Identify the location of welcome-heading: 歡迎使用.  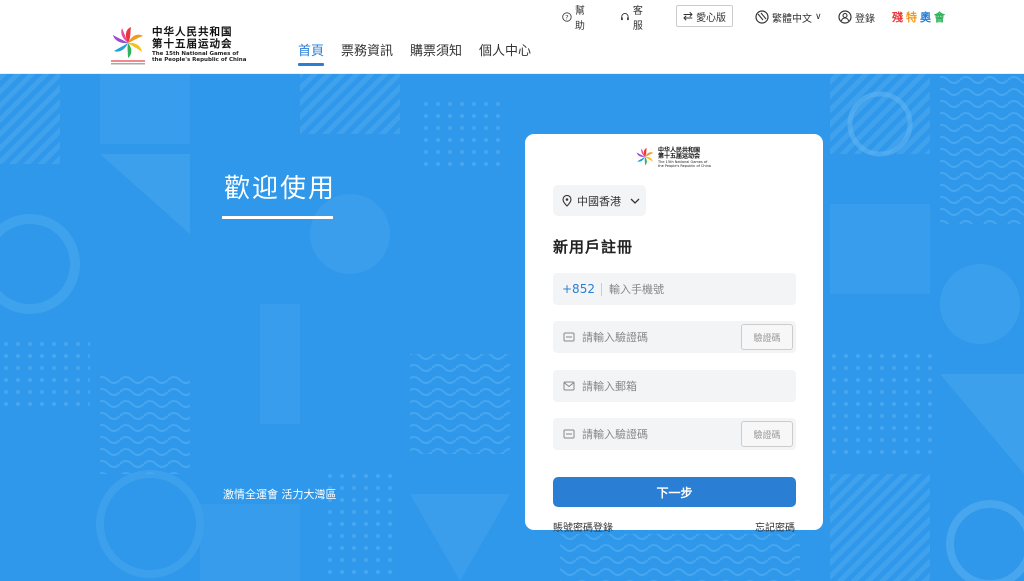
(280, 189).